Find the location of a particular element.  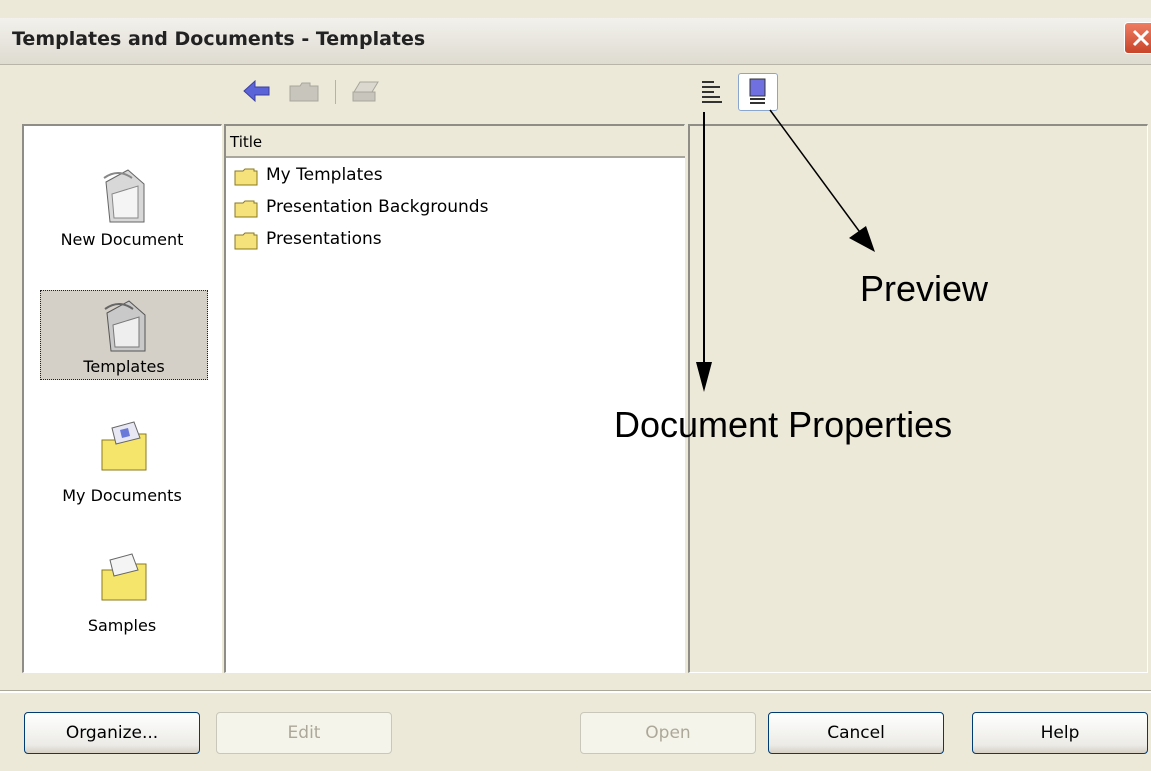

open-button-label: Open is located at coordinates (668, 733).